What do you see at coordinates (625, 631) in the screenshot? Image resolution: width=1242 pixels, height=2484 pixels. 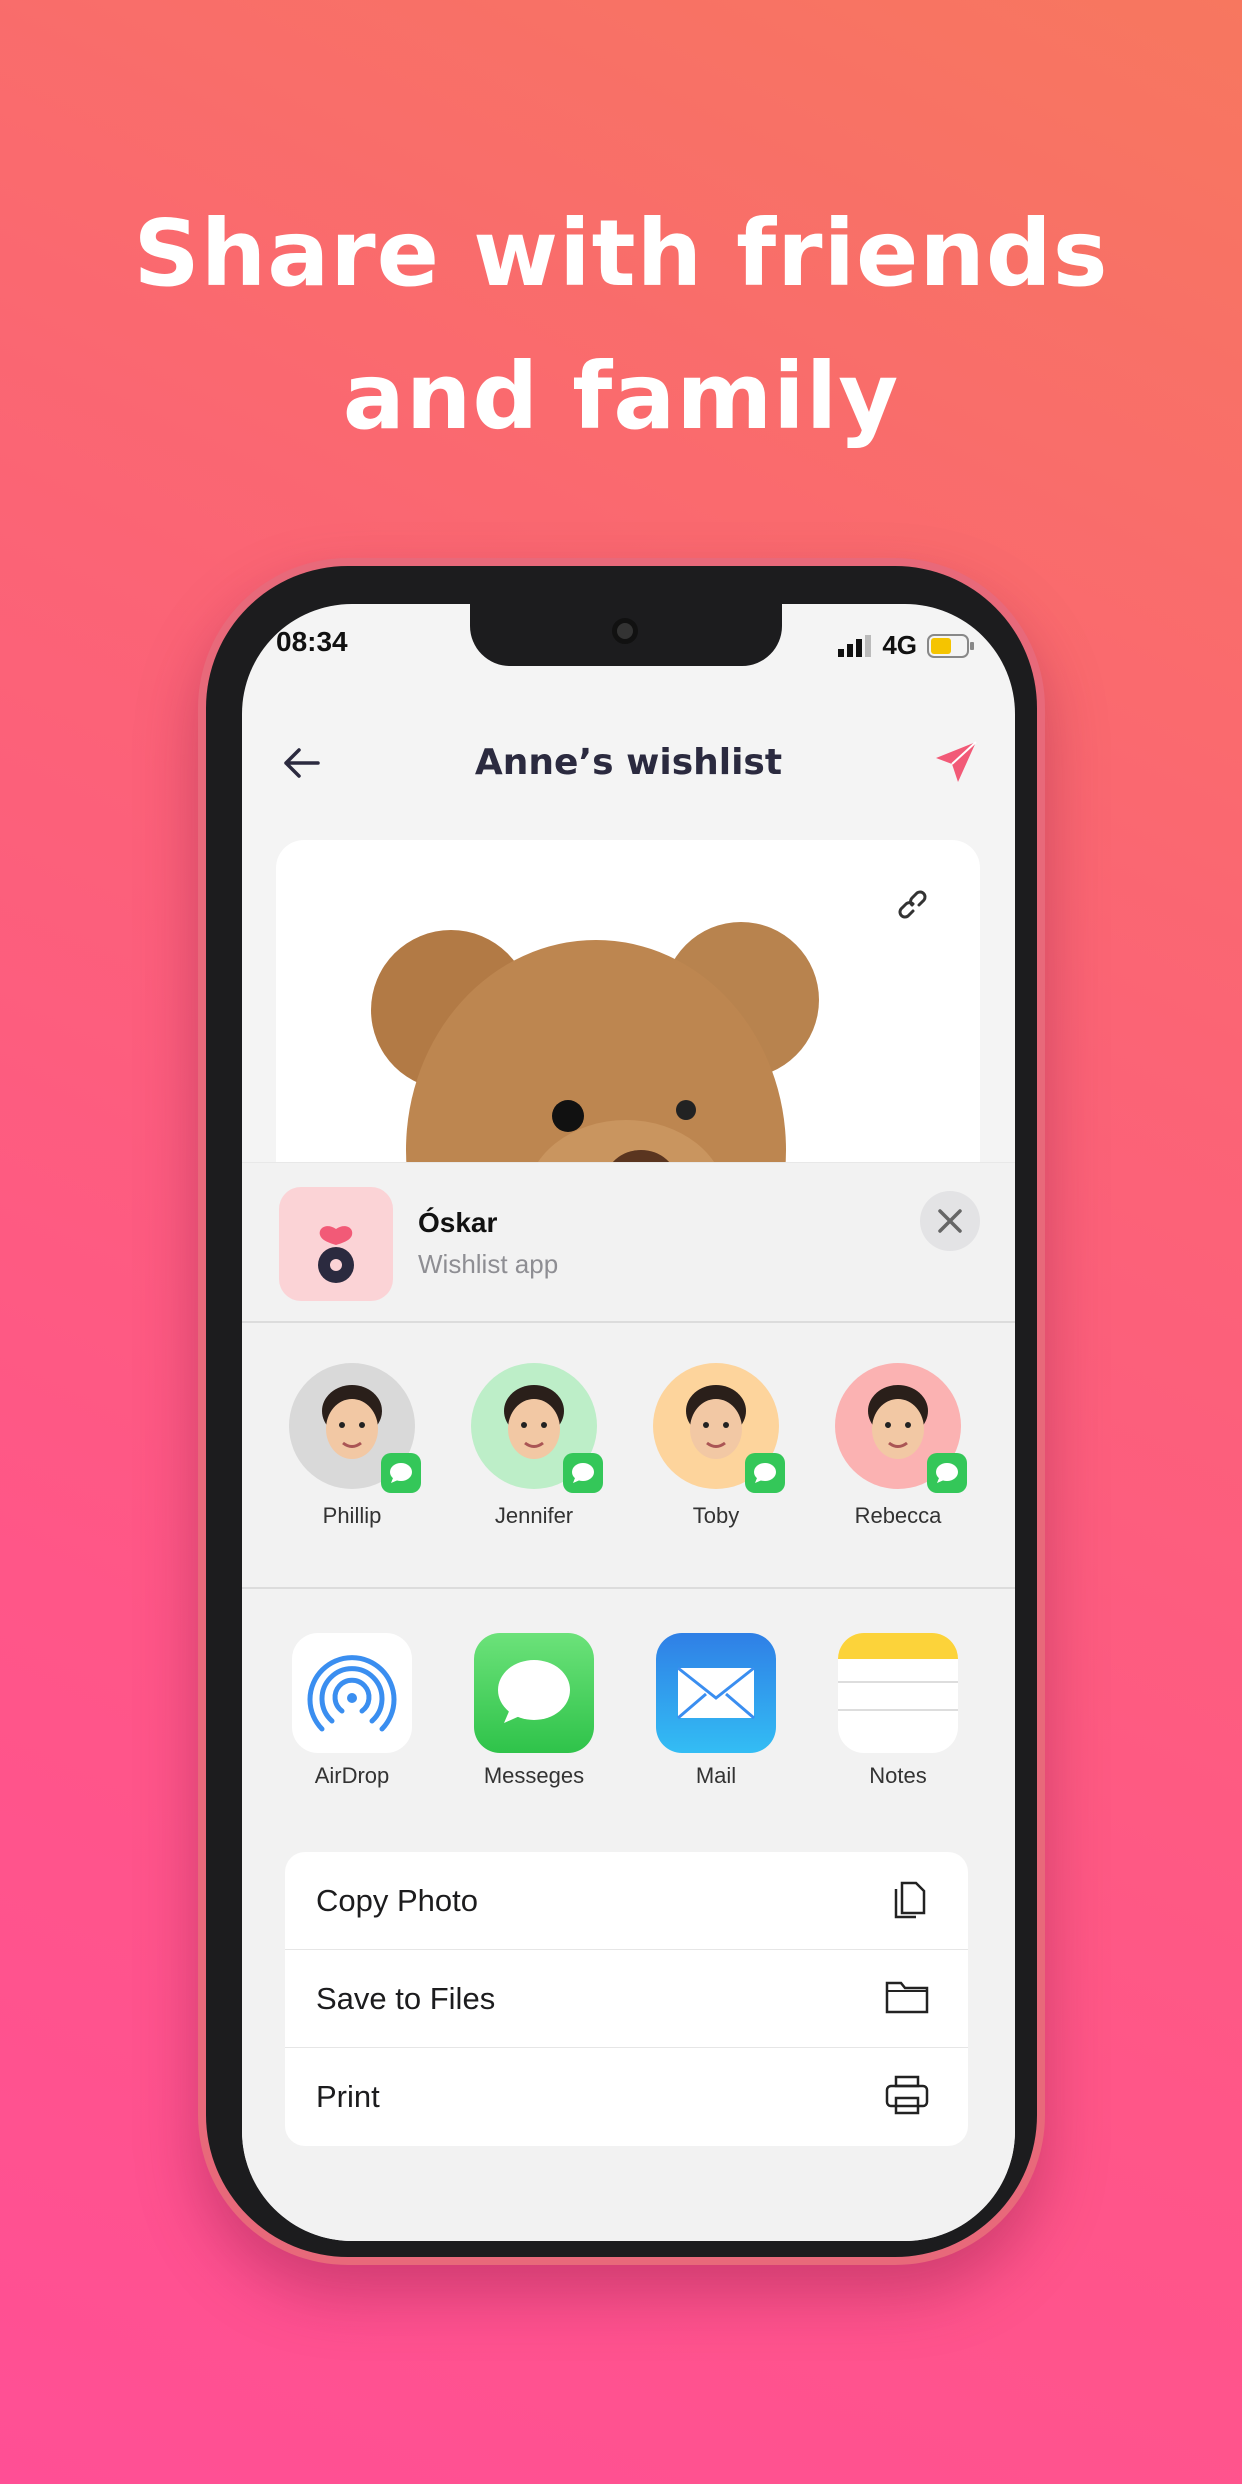 I see `camera-icon` at bounding box center [625, 631].